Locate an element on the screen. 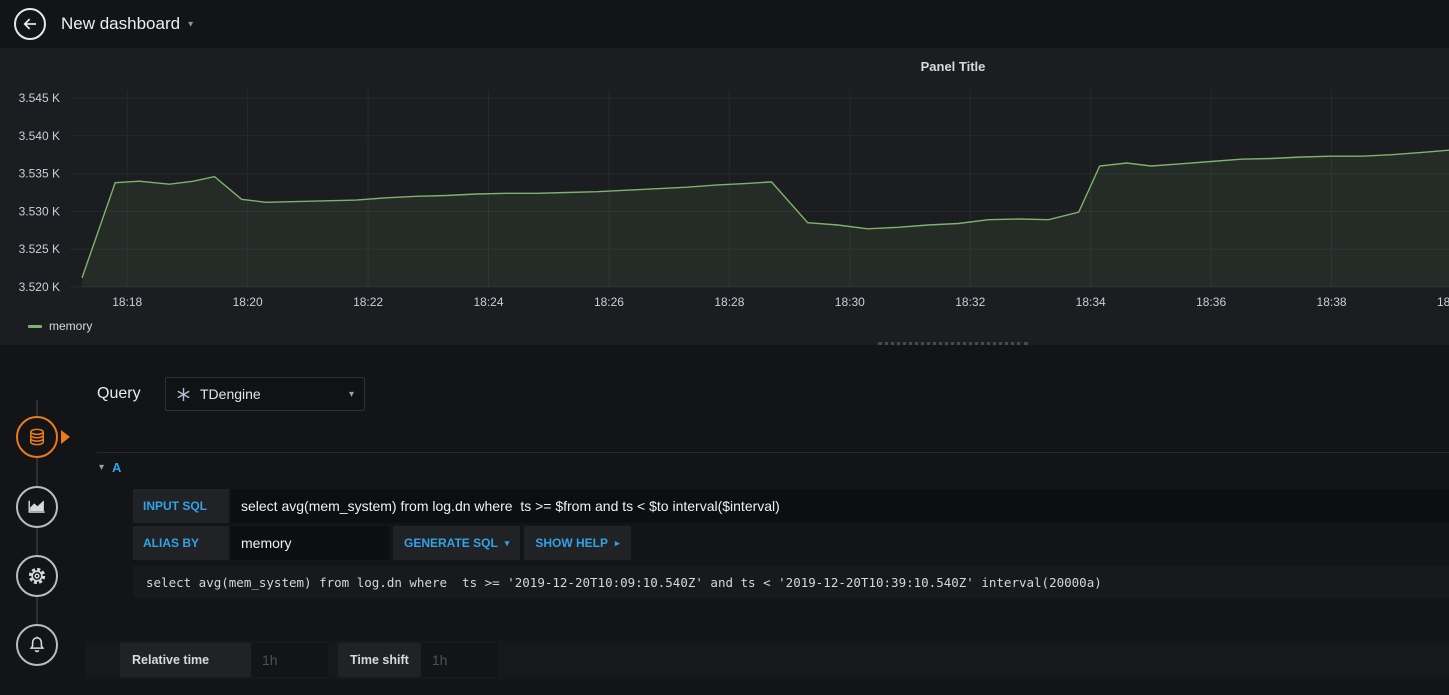 This screenshot has height=695, width=1449. input-sql-label: INPUT SQL is located at coordinates (181, 506).